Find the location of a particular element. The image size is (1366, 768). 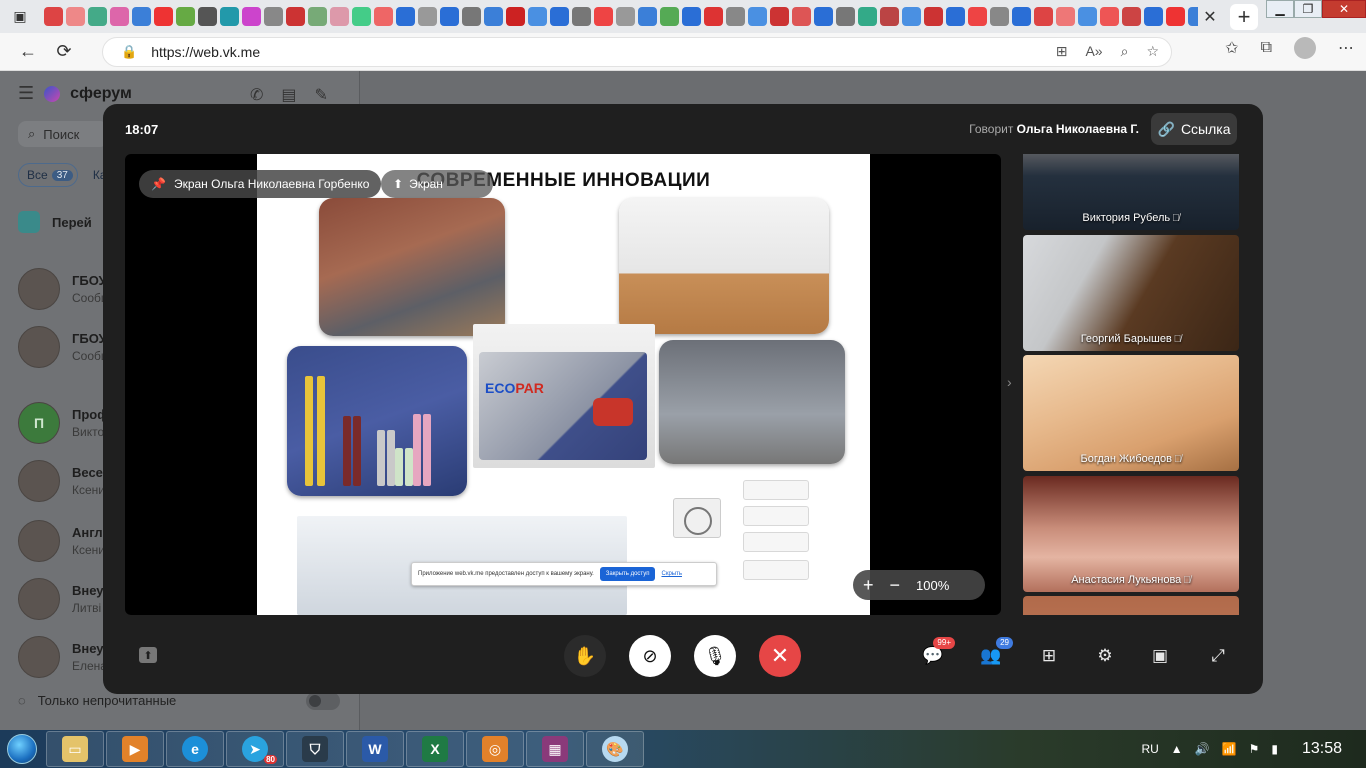

pinned-banner: Перей is located at coordinates (55, 222).